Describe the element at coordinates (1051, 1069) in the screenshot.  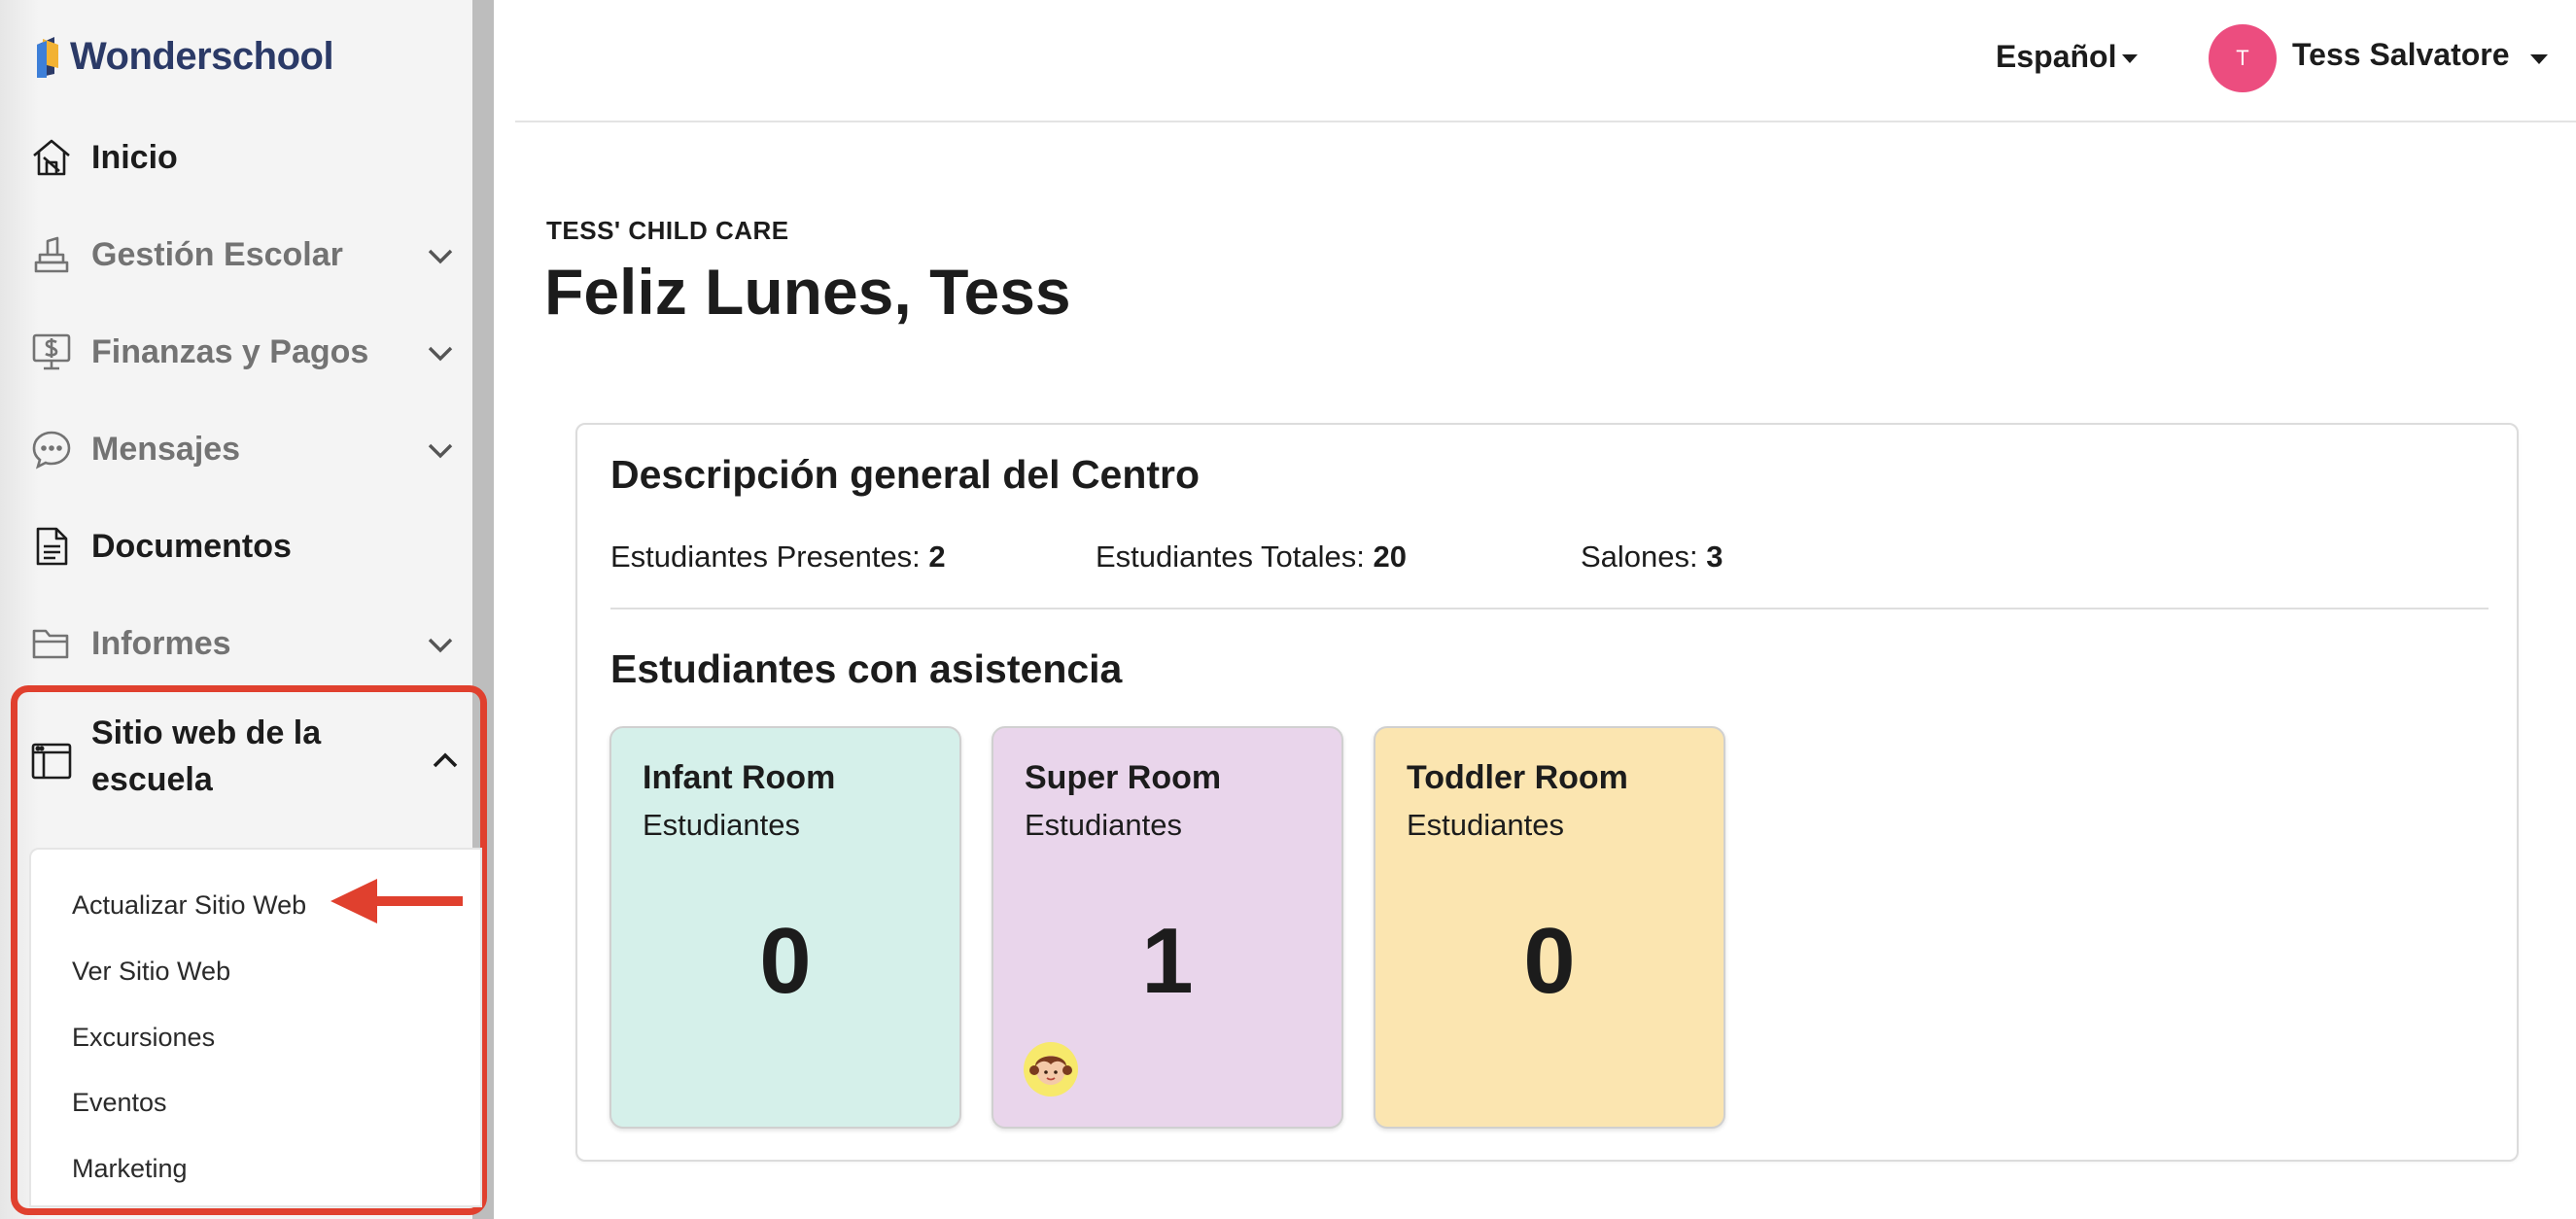
I see `student-avatar-icon` at that location.